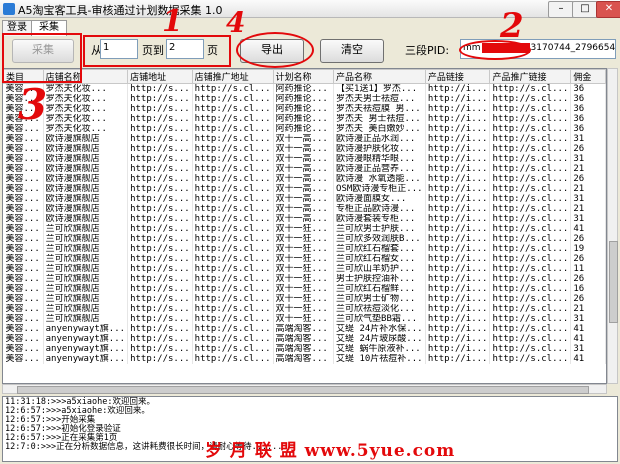 This screenshot has width=620, height=464. What do you see at coordinates (613, 282) in the screenshot?
I see `vertical-scroll-thumb` at bounding box center [613, 282].